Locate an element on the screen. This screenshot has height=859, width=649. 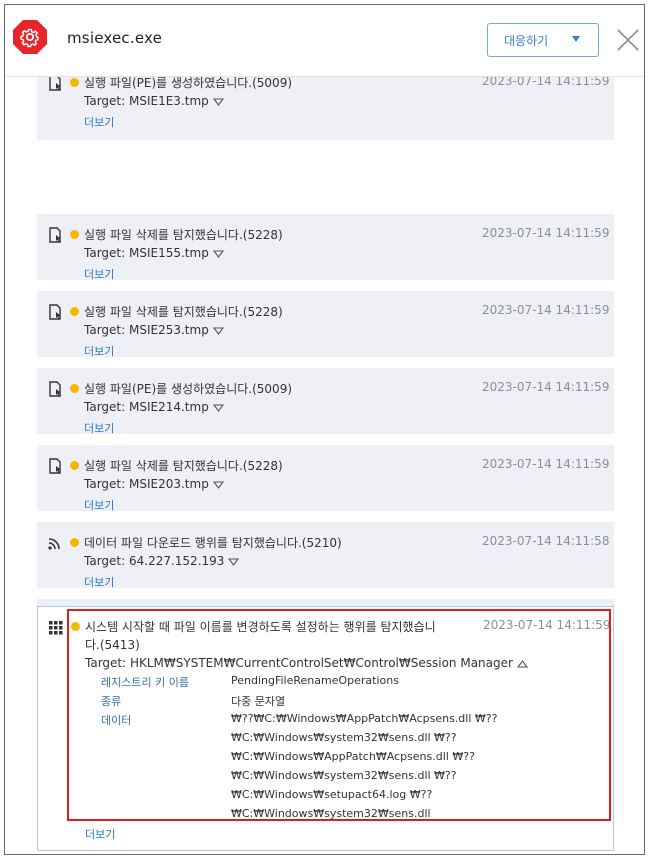
collapse-triangle-icon is located at coordinates (522, 663).